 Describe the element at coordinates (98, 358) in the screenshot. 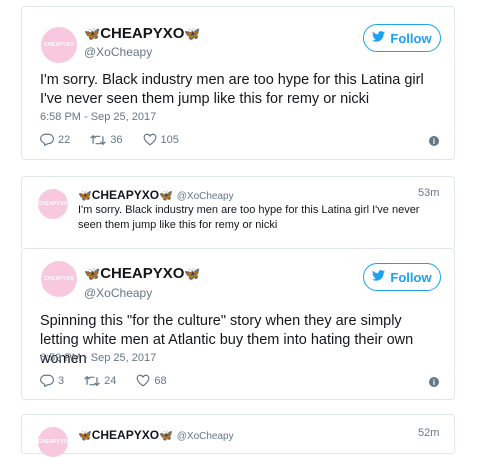

I see `tweet-timestamp: 6:59 PM - Sep 25, 2017` at that location.